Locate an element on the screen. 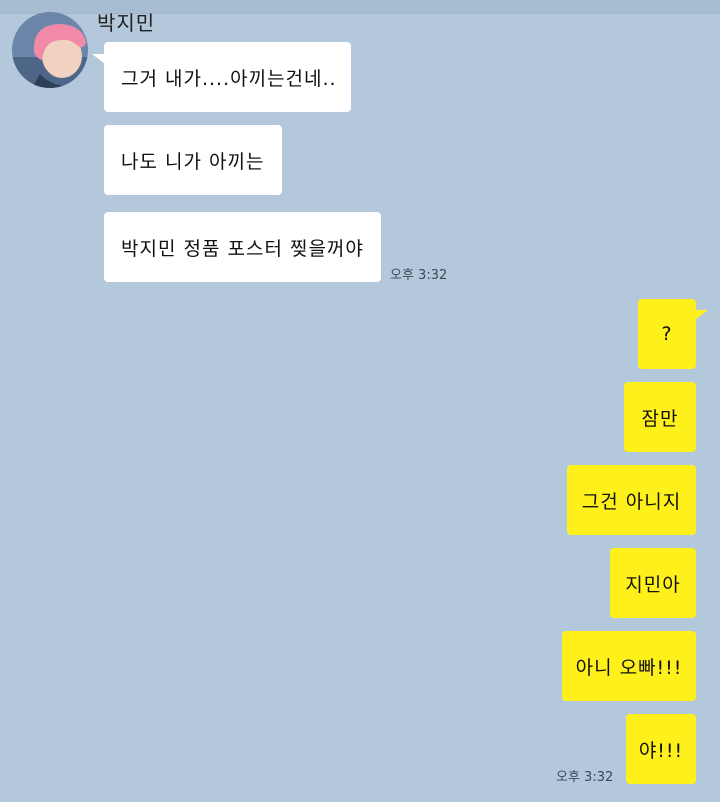 The image size is (720, 802). incoming-timestamp: 오후 3:32 is located at coordinates (419, 275).